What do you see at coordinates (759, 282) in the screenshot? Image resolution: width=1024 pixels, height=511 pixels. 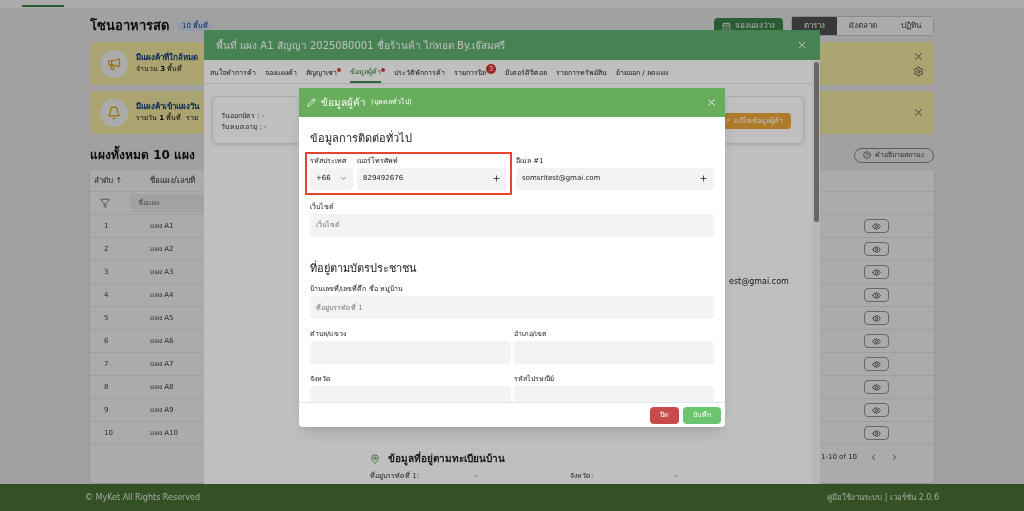 I see `email-text: est@gmai.com` at bounding box center [759, 282].